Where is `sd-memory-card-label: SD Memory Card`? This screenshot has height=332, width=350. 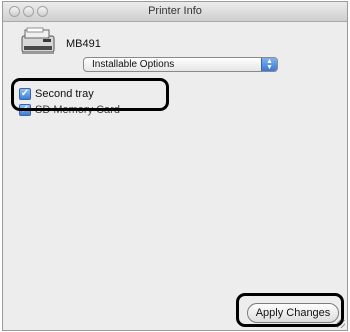
sd-memory-card-label: SD Memory Card is located at coordinates (77, 110).